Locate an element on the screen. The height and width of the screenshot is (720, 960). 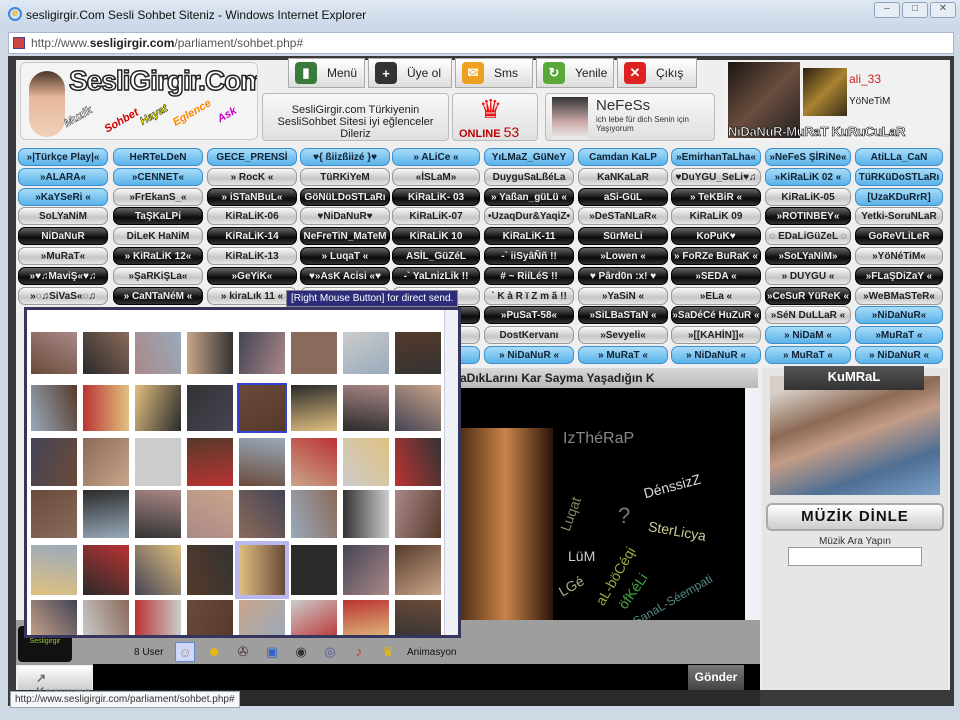
room-button: »Lowen « is located at coordinates (623, 256).